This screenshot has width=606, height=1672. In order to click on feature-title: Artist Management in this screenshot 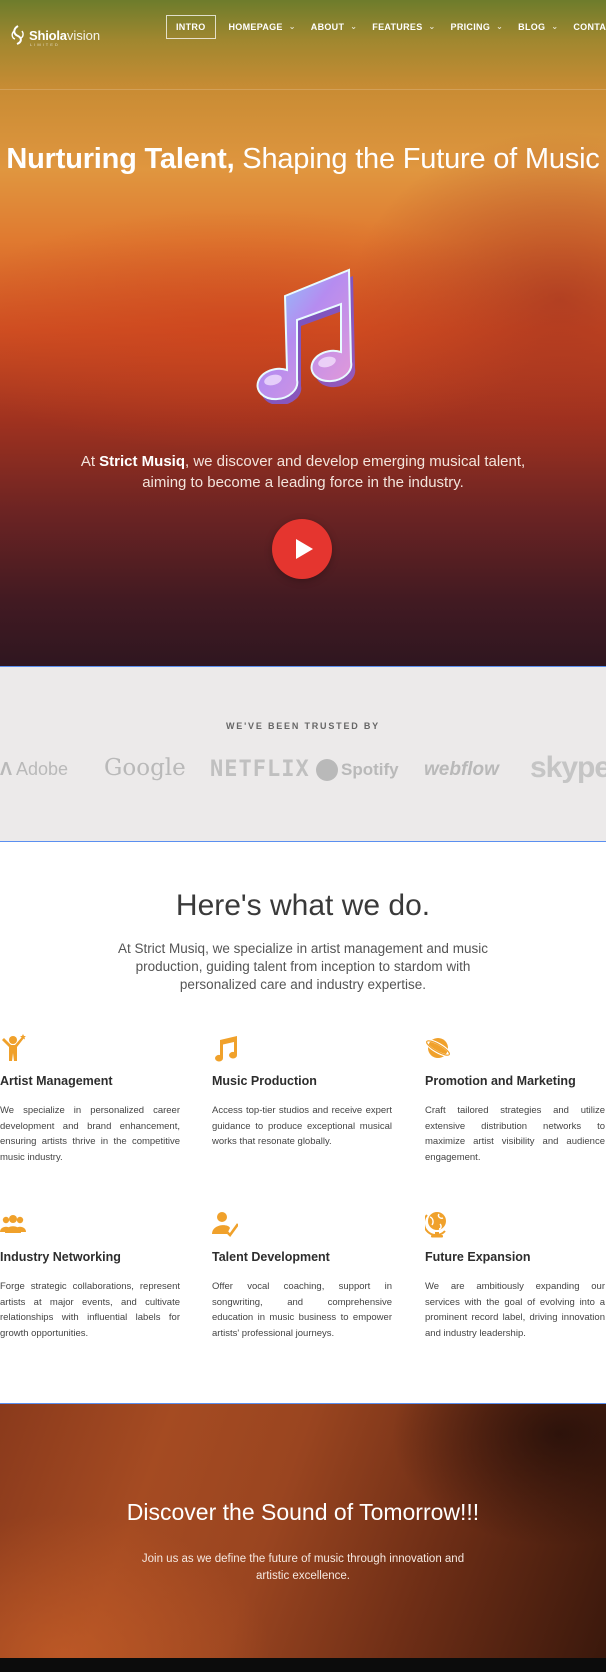, I will do `click(56, 1081)`.